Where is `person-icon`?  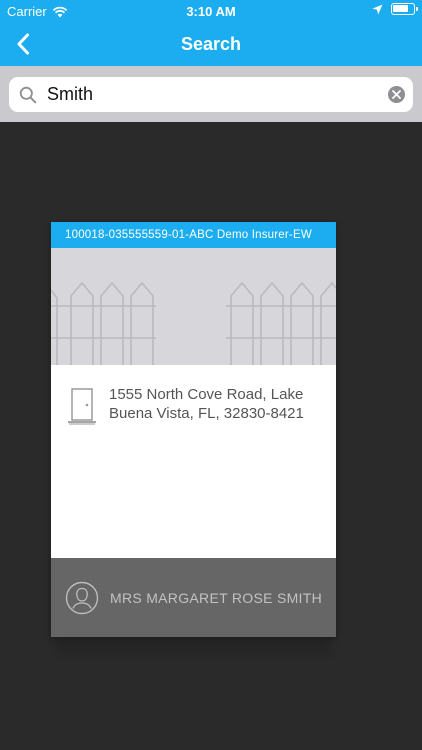
person-icon is located at coordinates (82, 598).